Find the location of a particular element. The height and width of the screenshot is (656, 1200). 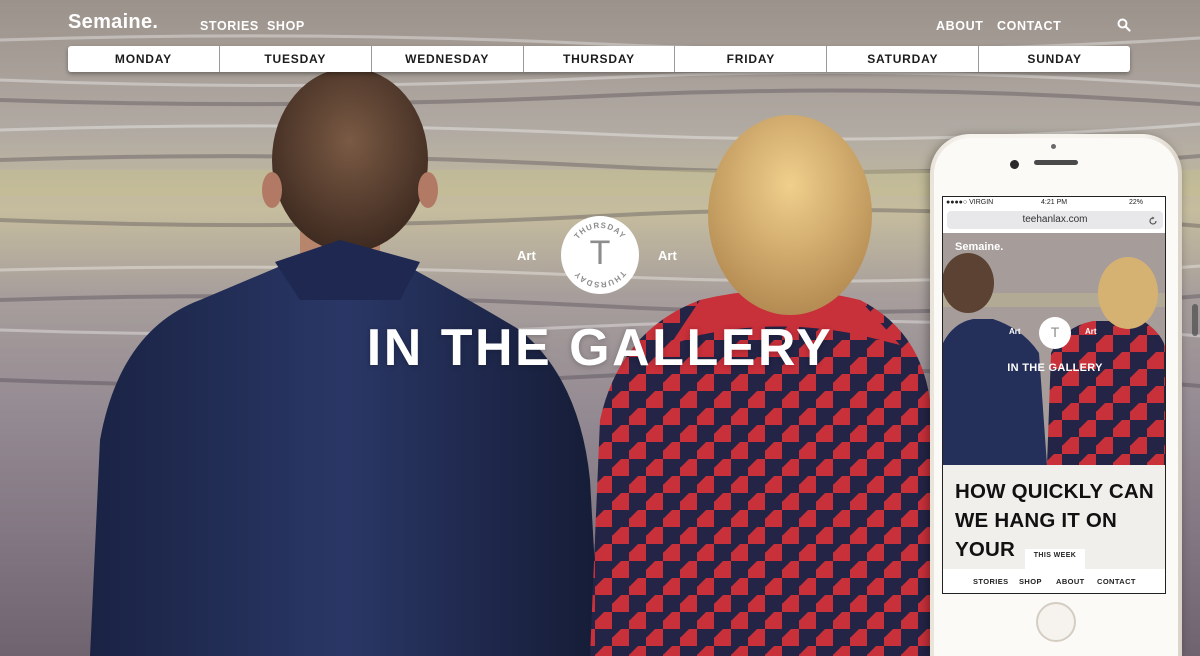

phone-nav-contact: CONTACT is located at coordinates (1116, 581).